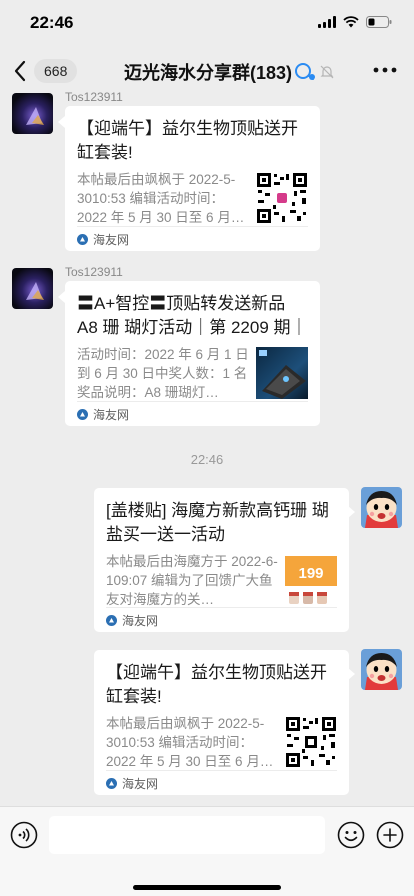 The height and width of the screenshot is (896, 414). What do you see at coordinates (390, 835) in the screenshot?
I see `plus-icon` at bounding box center [390, 835].